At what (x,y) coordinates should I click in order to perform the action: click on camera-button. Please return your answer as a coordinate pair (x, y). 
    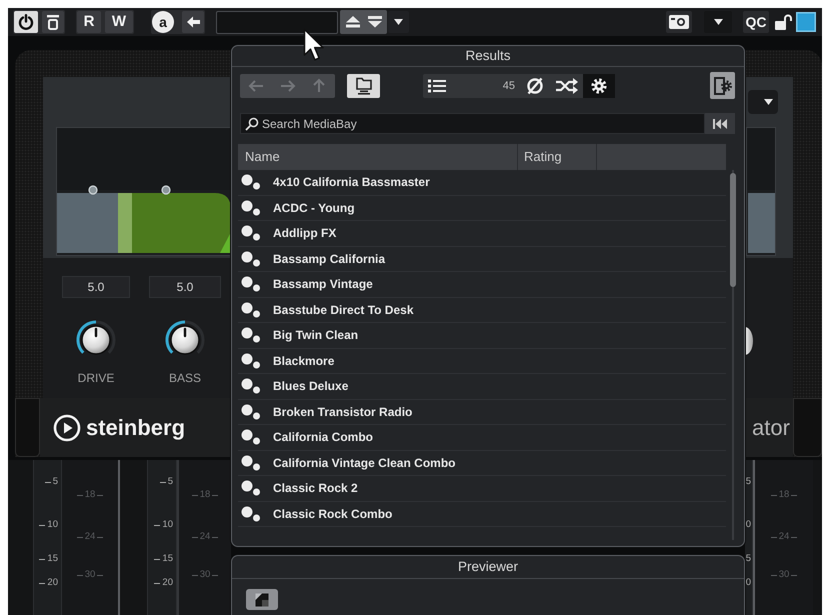
    Looking at the image, I should click on (679, 22).